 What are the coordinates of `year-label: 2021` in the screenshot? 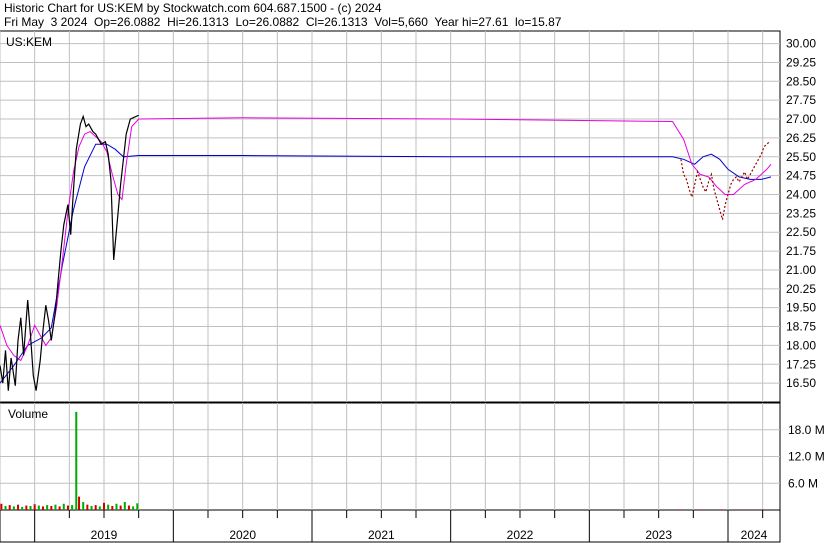 It's located at (381, 535).